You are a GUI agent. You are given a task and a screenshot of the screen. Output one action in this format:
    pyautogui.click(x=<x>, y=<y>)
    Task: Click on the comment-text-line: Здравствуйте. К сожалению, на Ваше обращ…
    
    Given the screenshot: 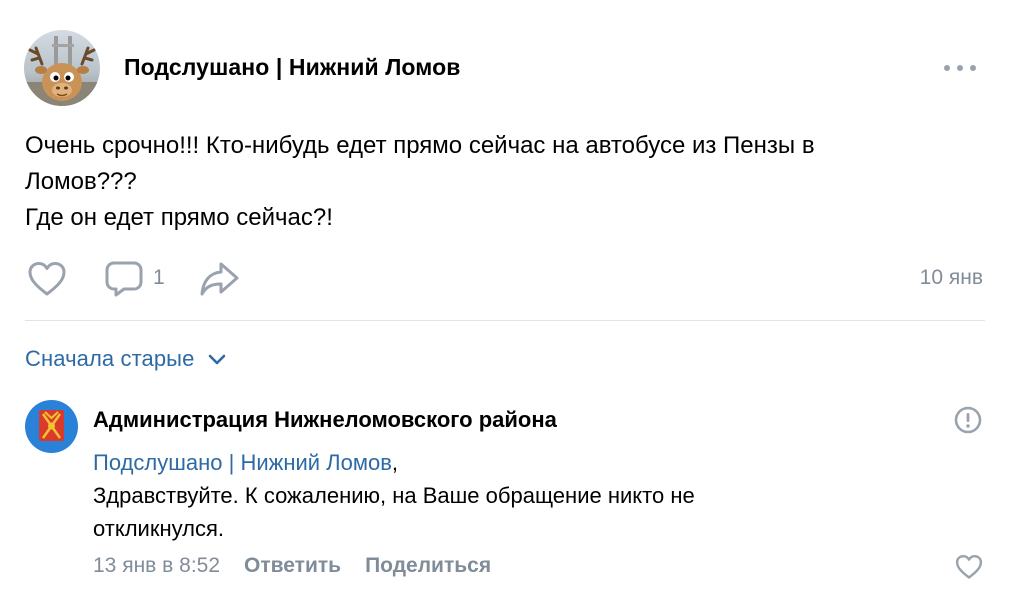 What is the action you would take?
    pyautogui.click(x=394, y=495)
    